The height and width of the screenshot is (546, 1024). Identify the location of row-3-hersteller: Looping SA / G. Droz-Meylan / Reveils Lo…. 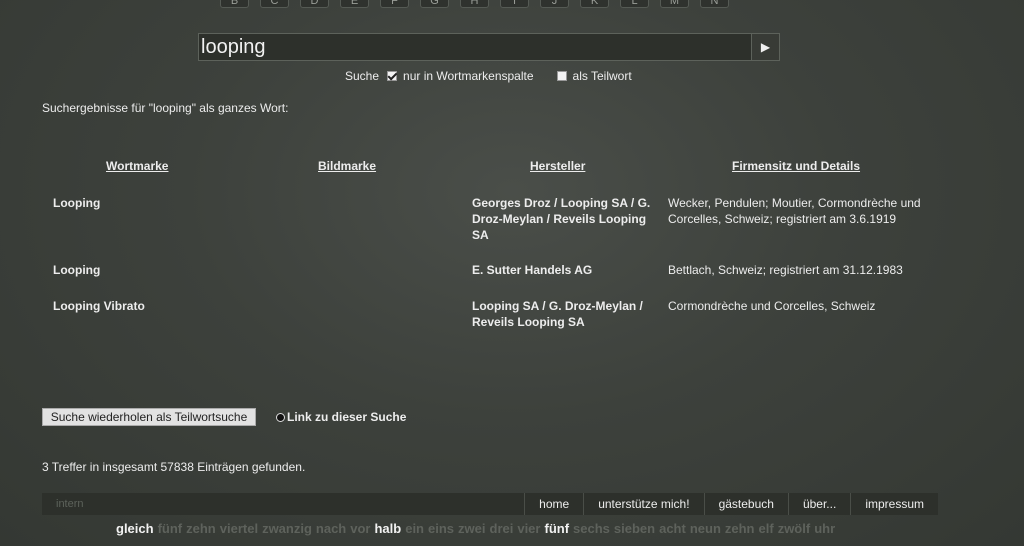
(557, 314).